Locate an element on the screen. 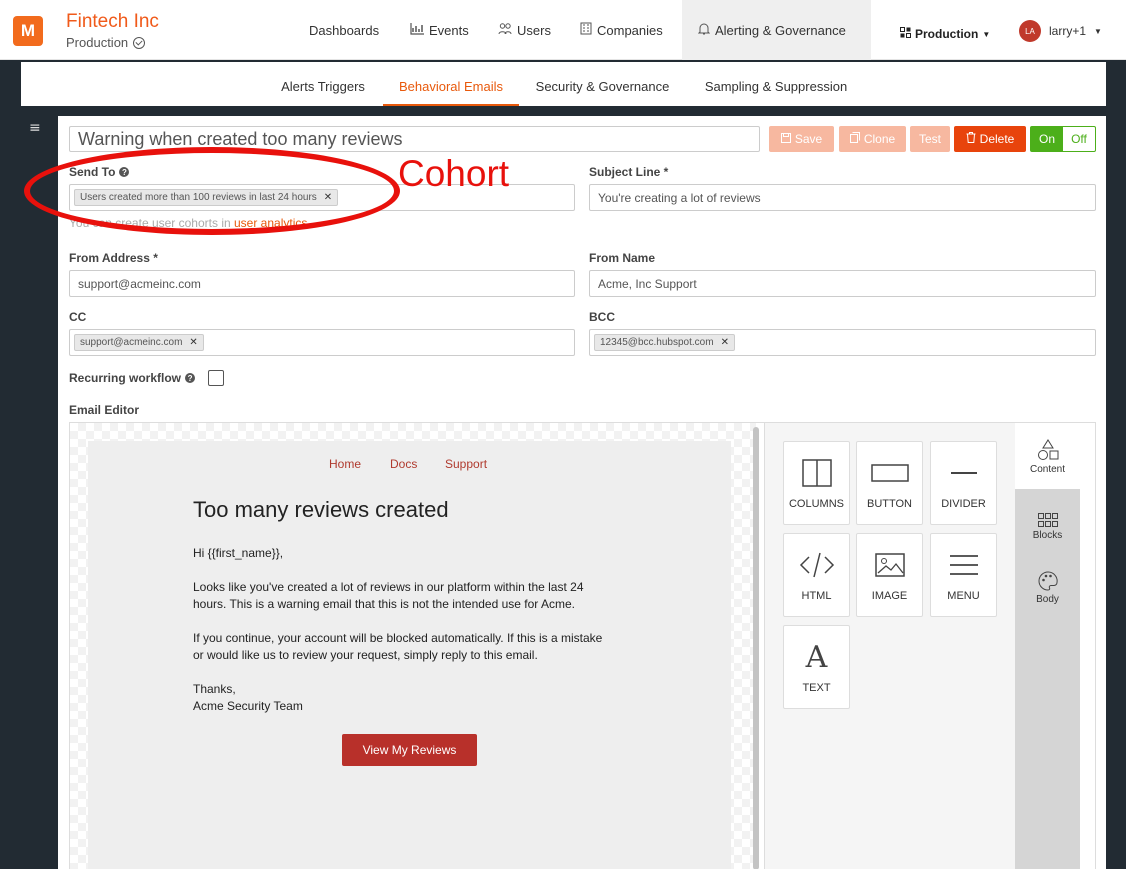 The image size is (1126, 869). brand-environment: Production is located at coordinates (106, 42).